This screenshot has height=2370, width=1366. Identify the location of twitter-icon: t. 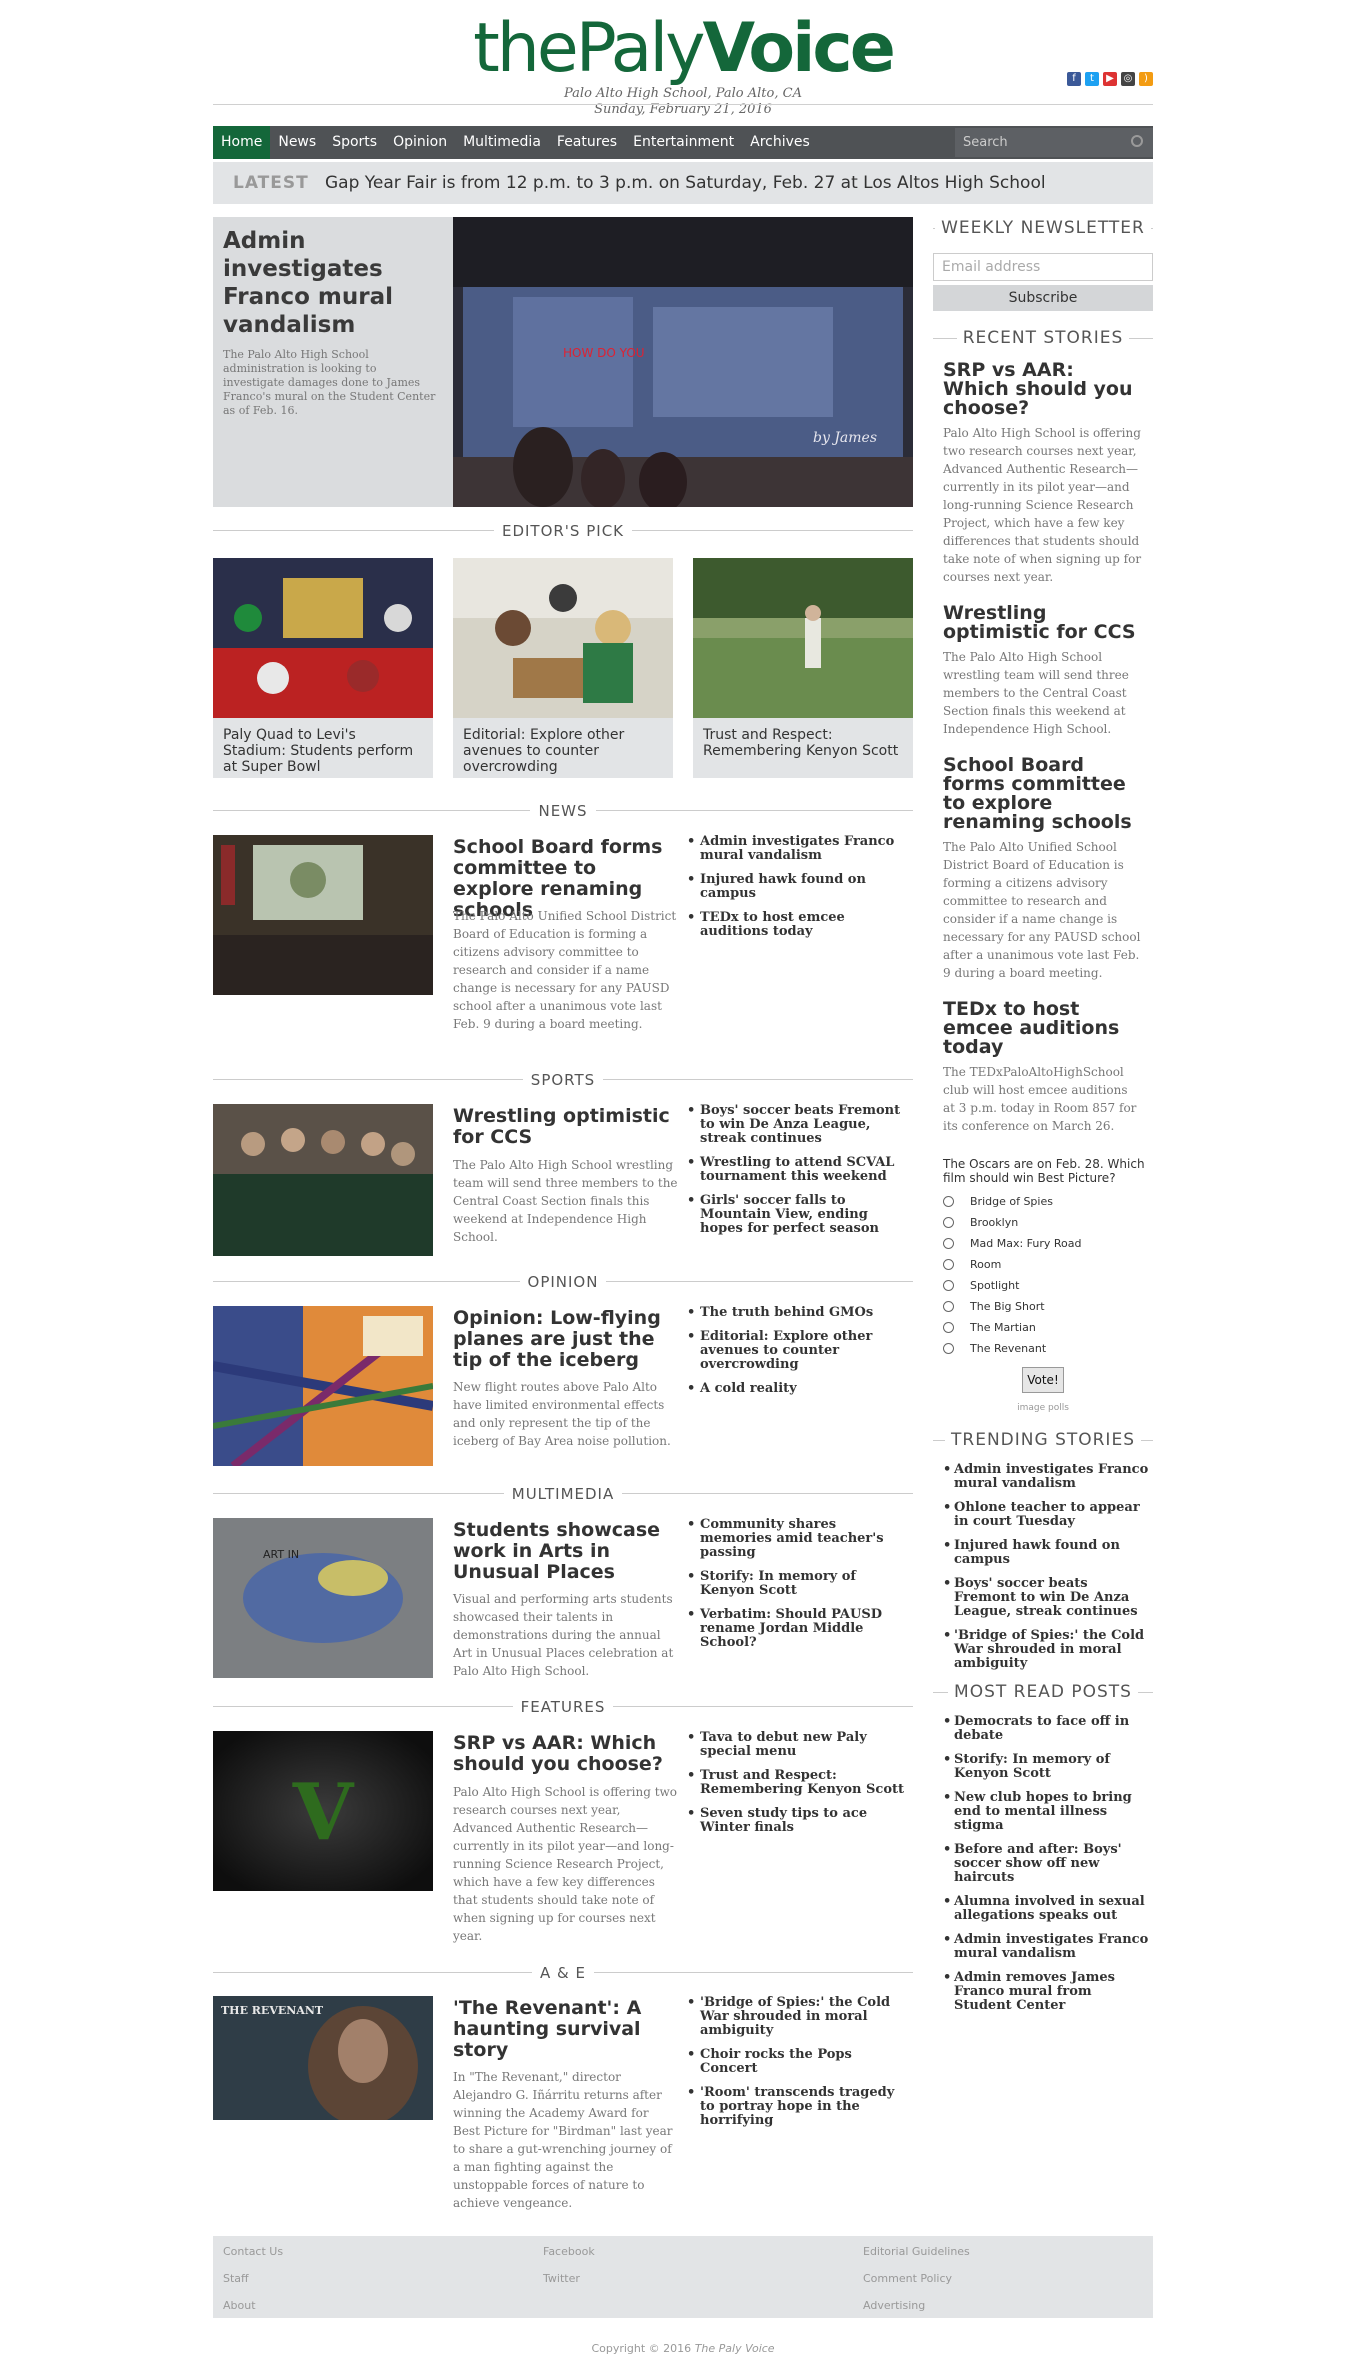
(1092, 79).